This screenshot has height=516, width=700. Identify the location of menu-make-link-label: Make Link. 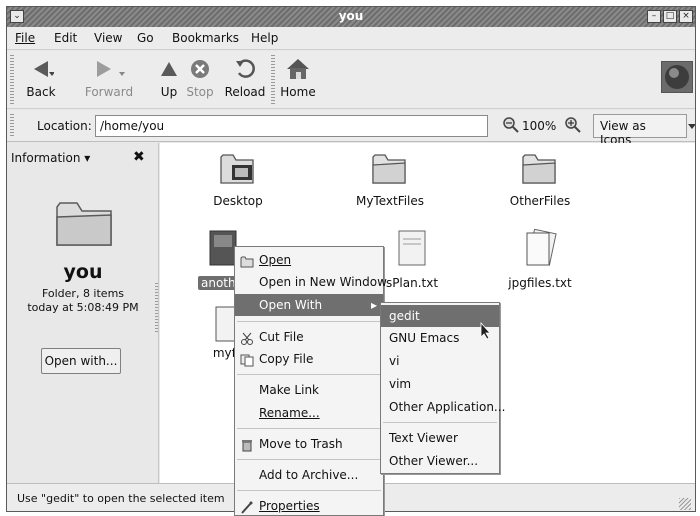
(289, 390).